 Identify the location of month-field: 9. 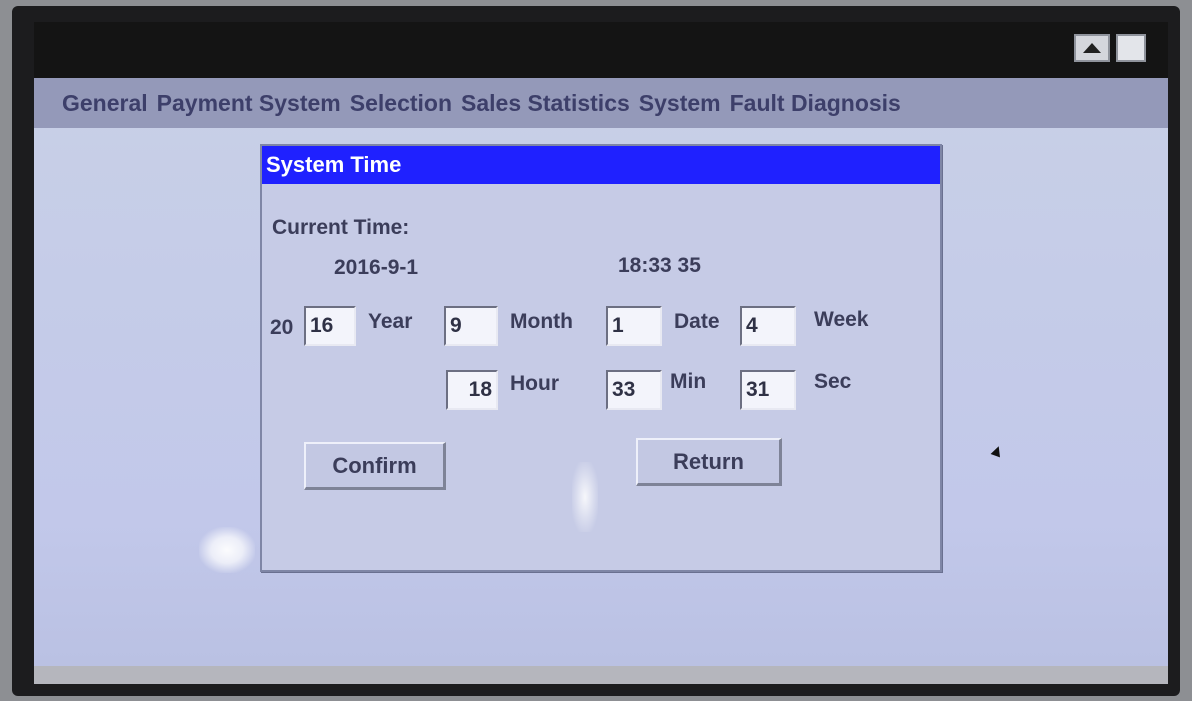
(471, 326).